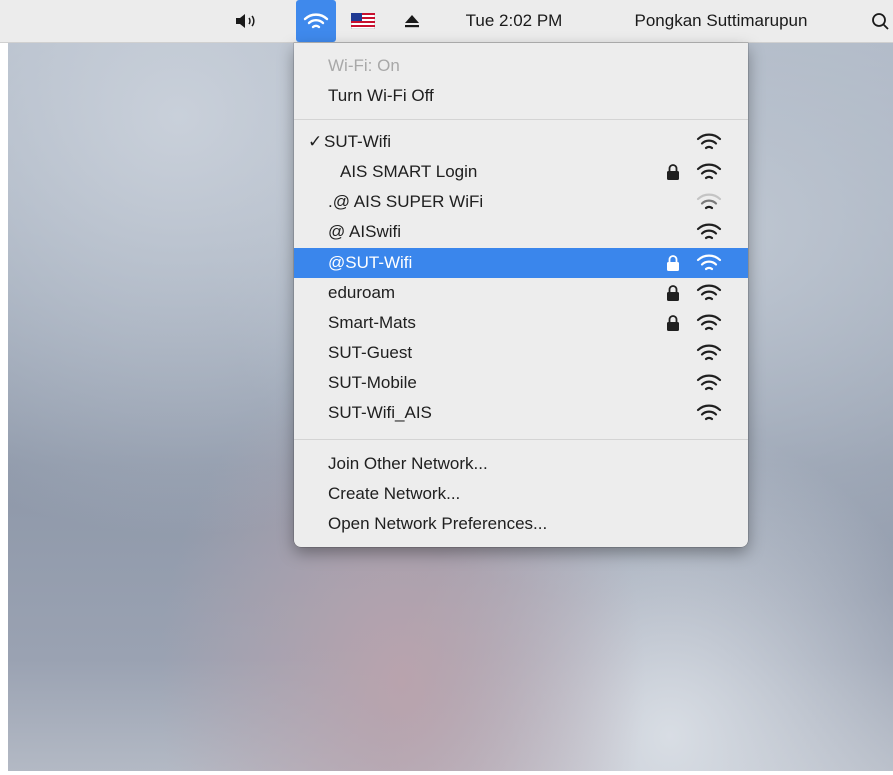 This screenshot has height=775, width=893. I want to click on network-item-ais-super-wifi: .@ AIS SUPER WiFi, so click(521, 202).